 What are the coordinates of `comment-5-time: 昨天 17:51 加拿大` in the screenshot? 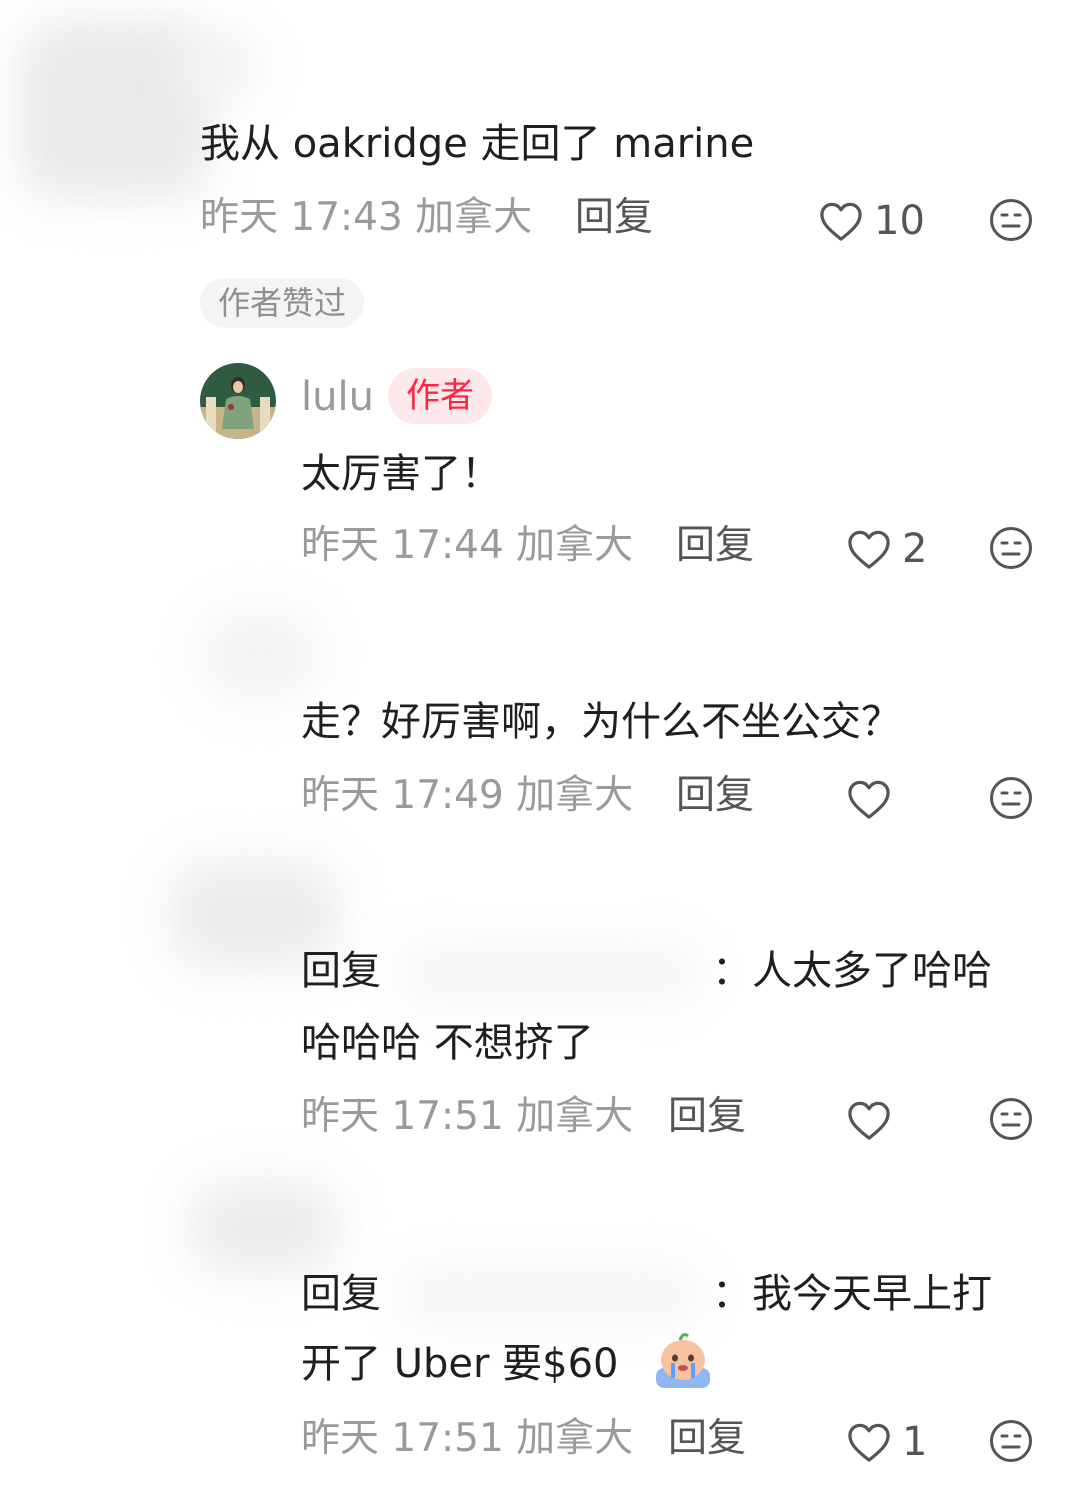 It's located at (467, 1438).